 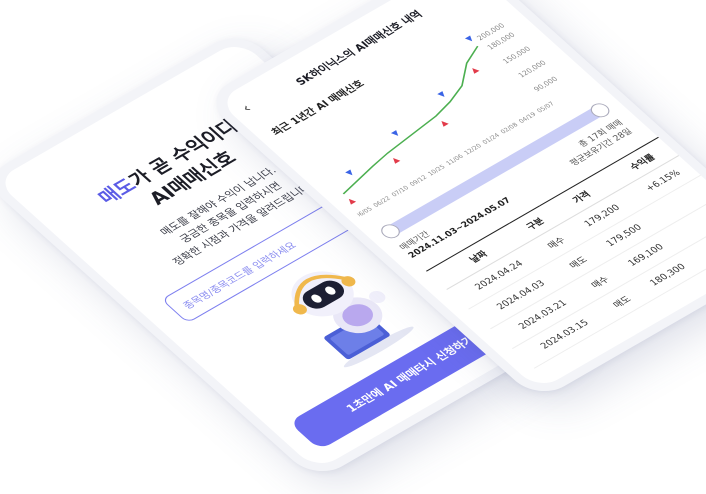 I want to click on x-tick-label: 04/19, so click(x=528, y=117).